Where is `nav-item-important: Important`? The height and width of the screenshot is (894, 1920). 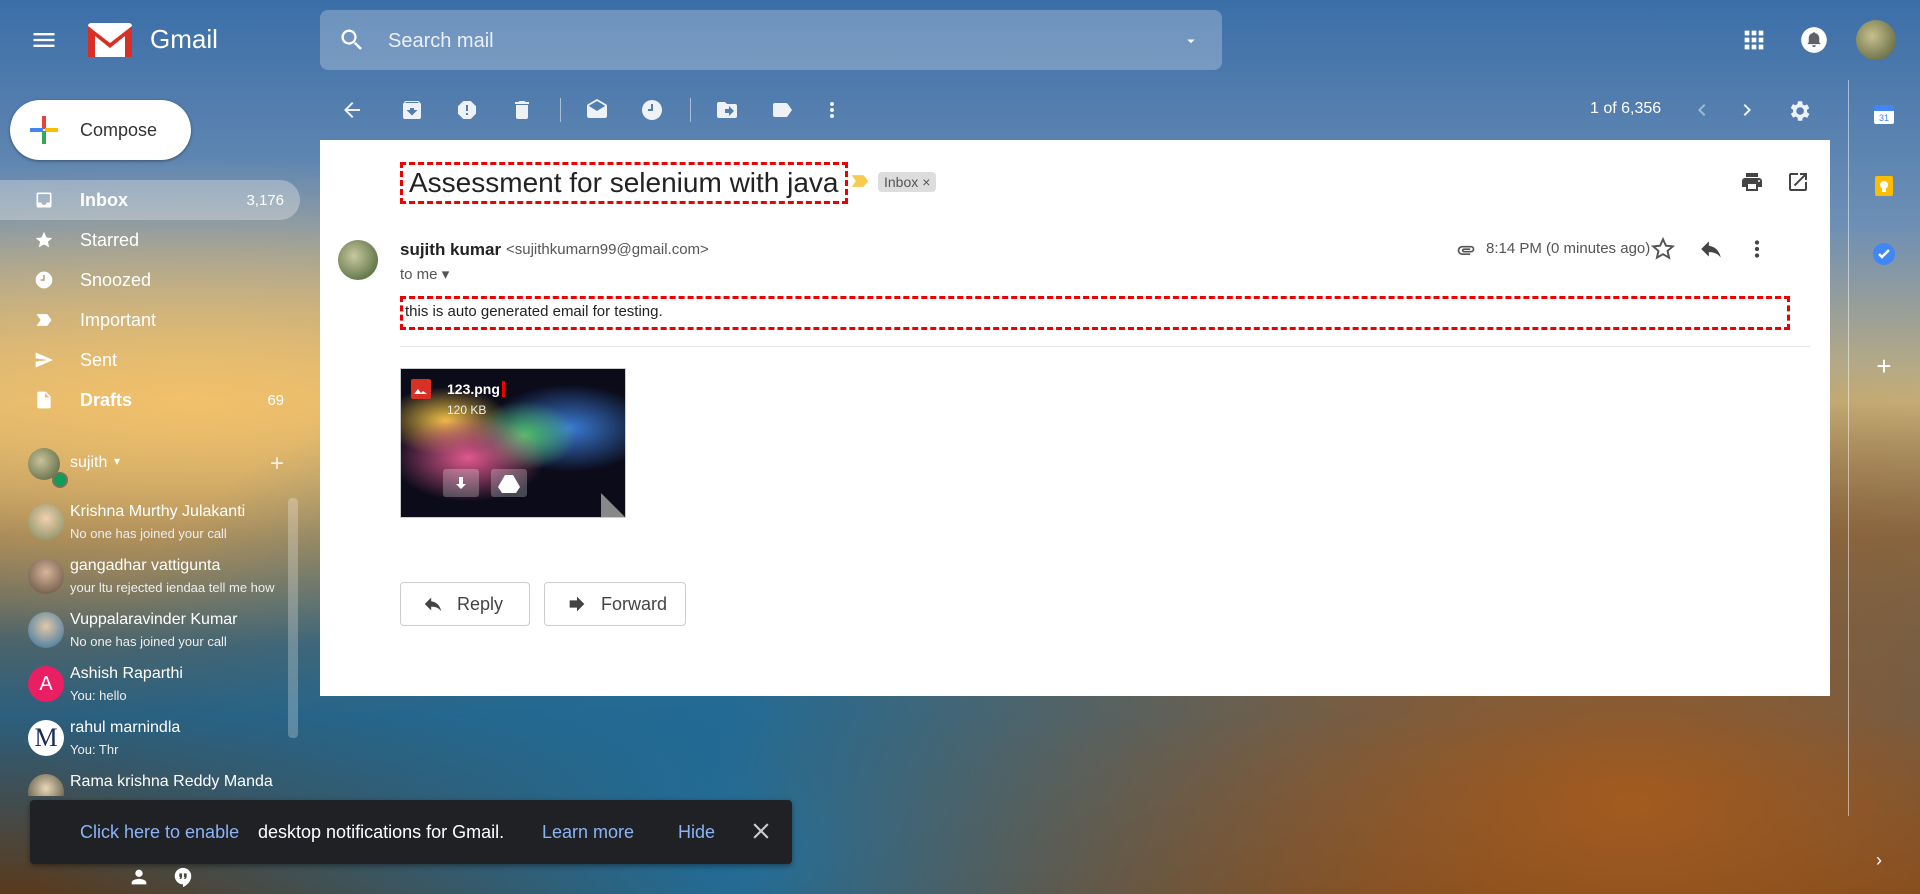
nav-item-important: Important is located at coordinates (150, 320).